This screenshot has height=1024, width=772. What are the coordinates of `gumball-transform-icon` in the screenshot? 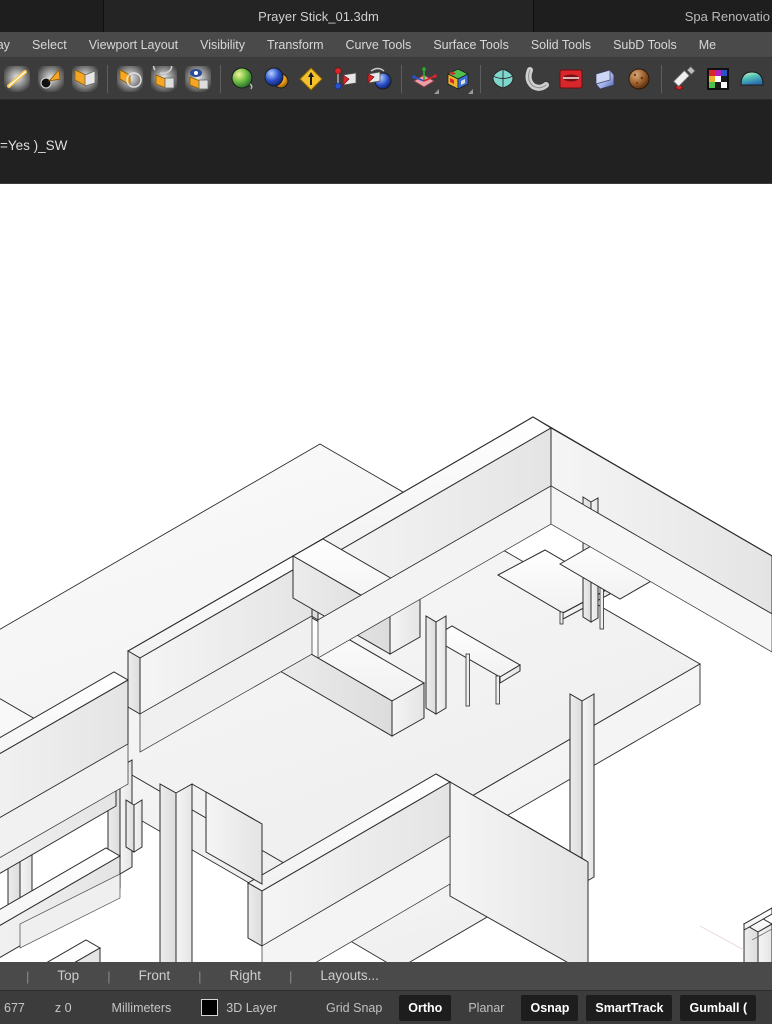 It's located at (424, 79).